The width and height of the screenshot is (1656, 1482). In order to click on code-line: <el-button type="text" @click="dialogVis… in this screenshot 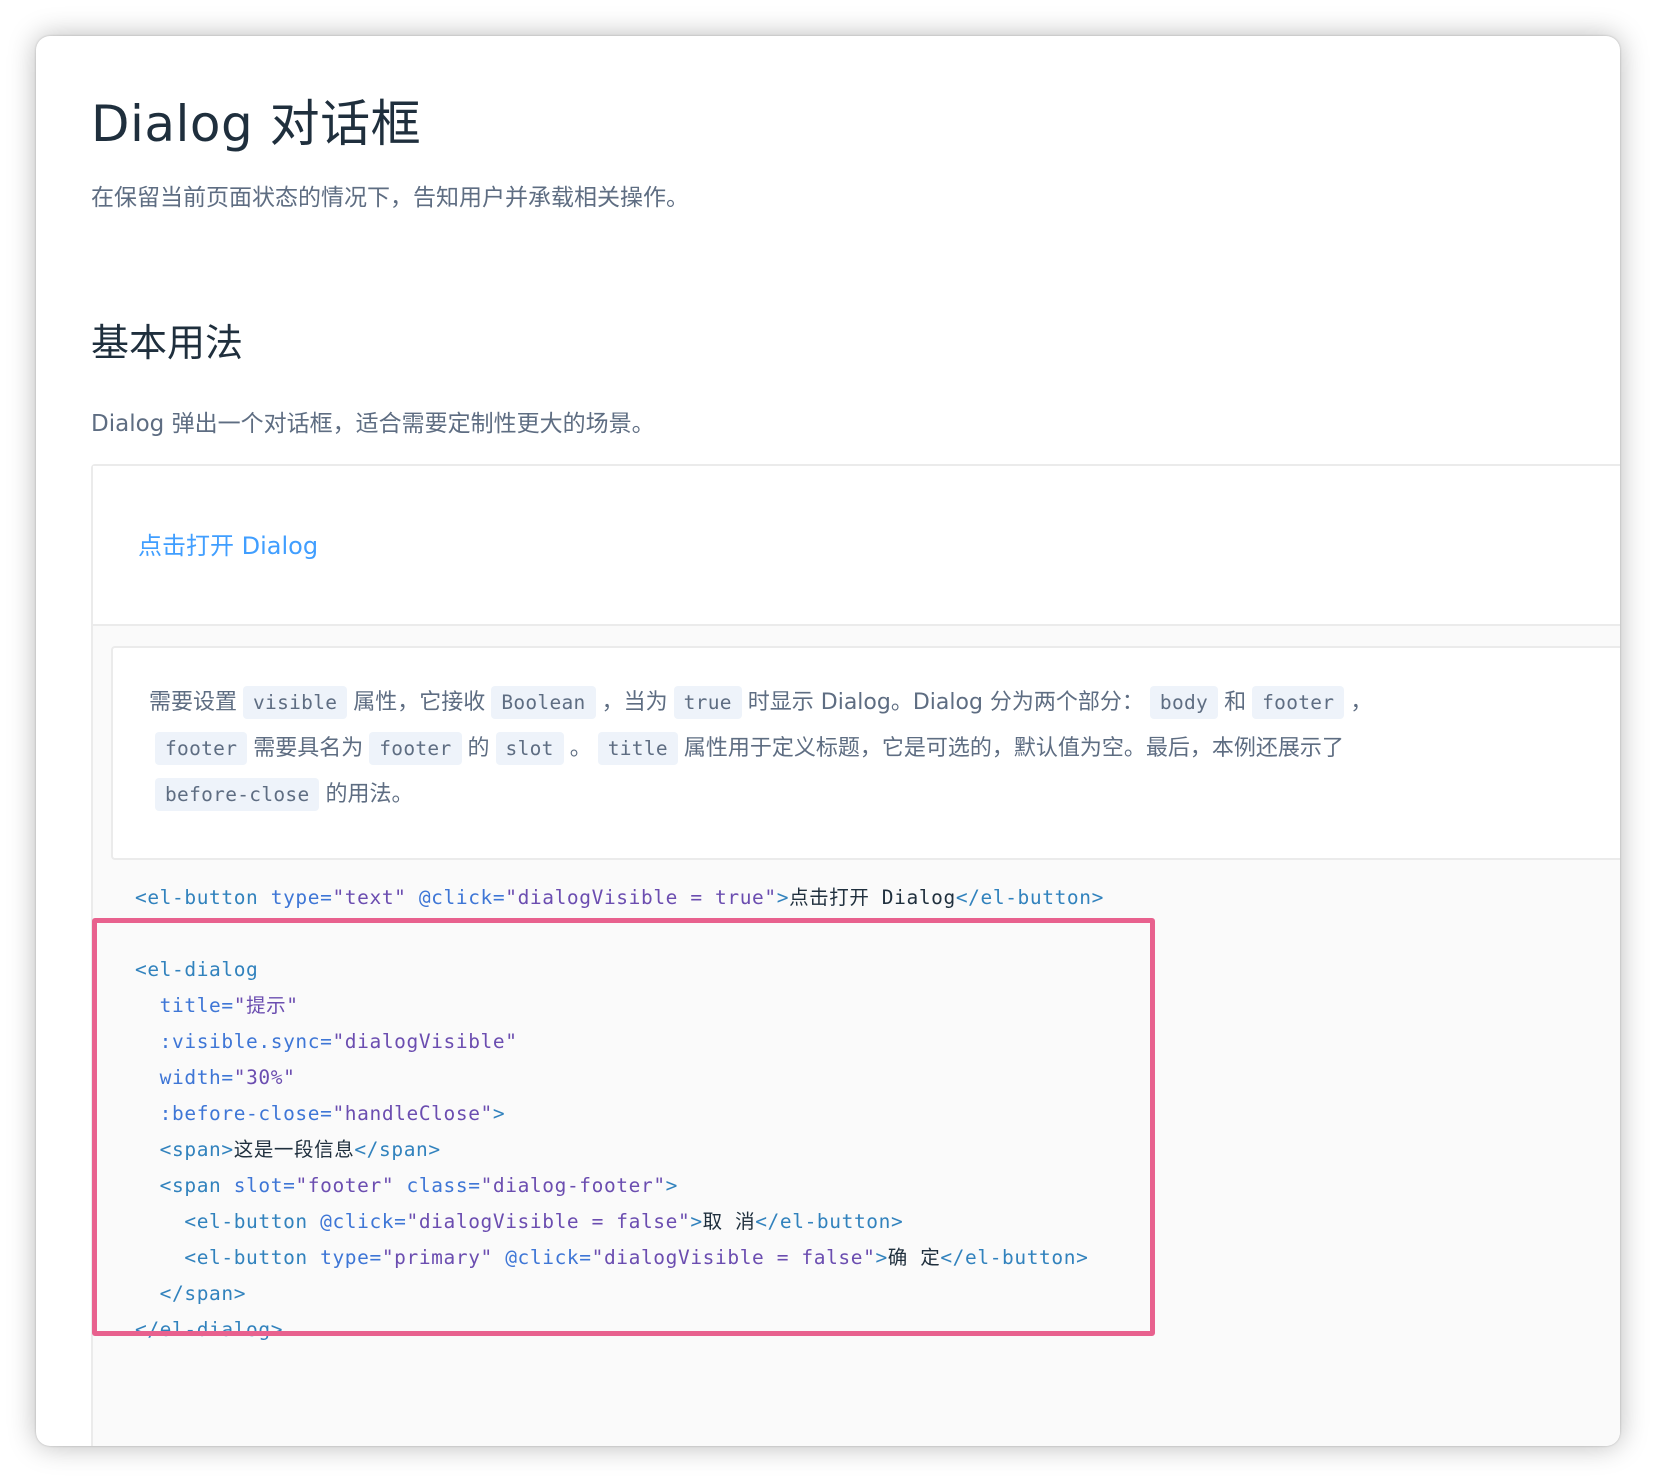, I will do `click(619, 898)`.